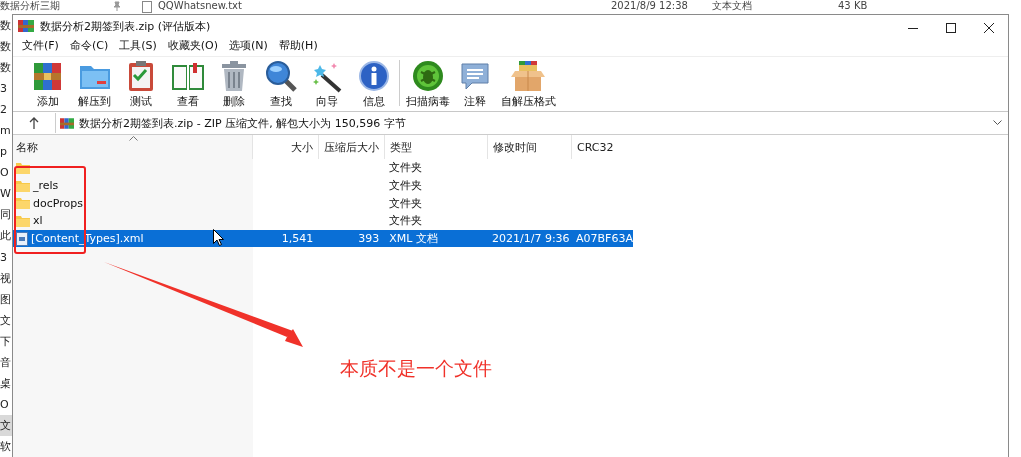  What do you see at coordinates (989, 28) in the screenshot?
I see `close-icon` at bounding box center [989, 28].